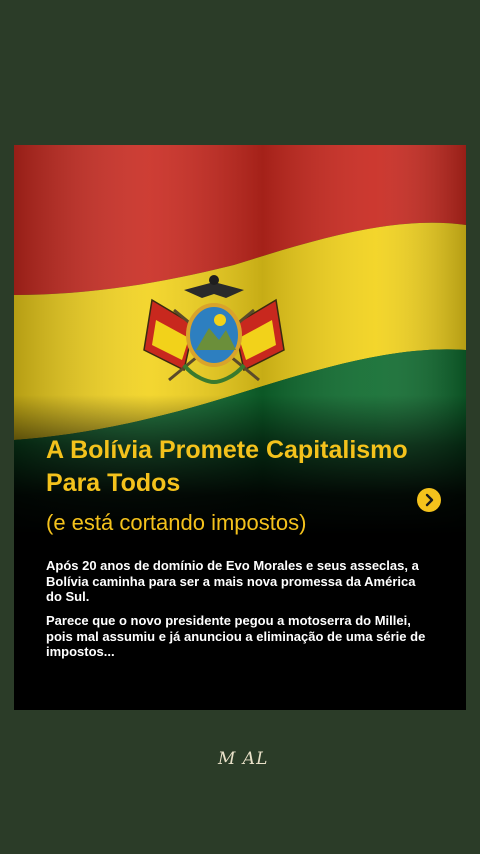  I want to click on author-signature-logo: M AL, so click(243, 759).